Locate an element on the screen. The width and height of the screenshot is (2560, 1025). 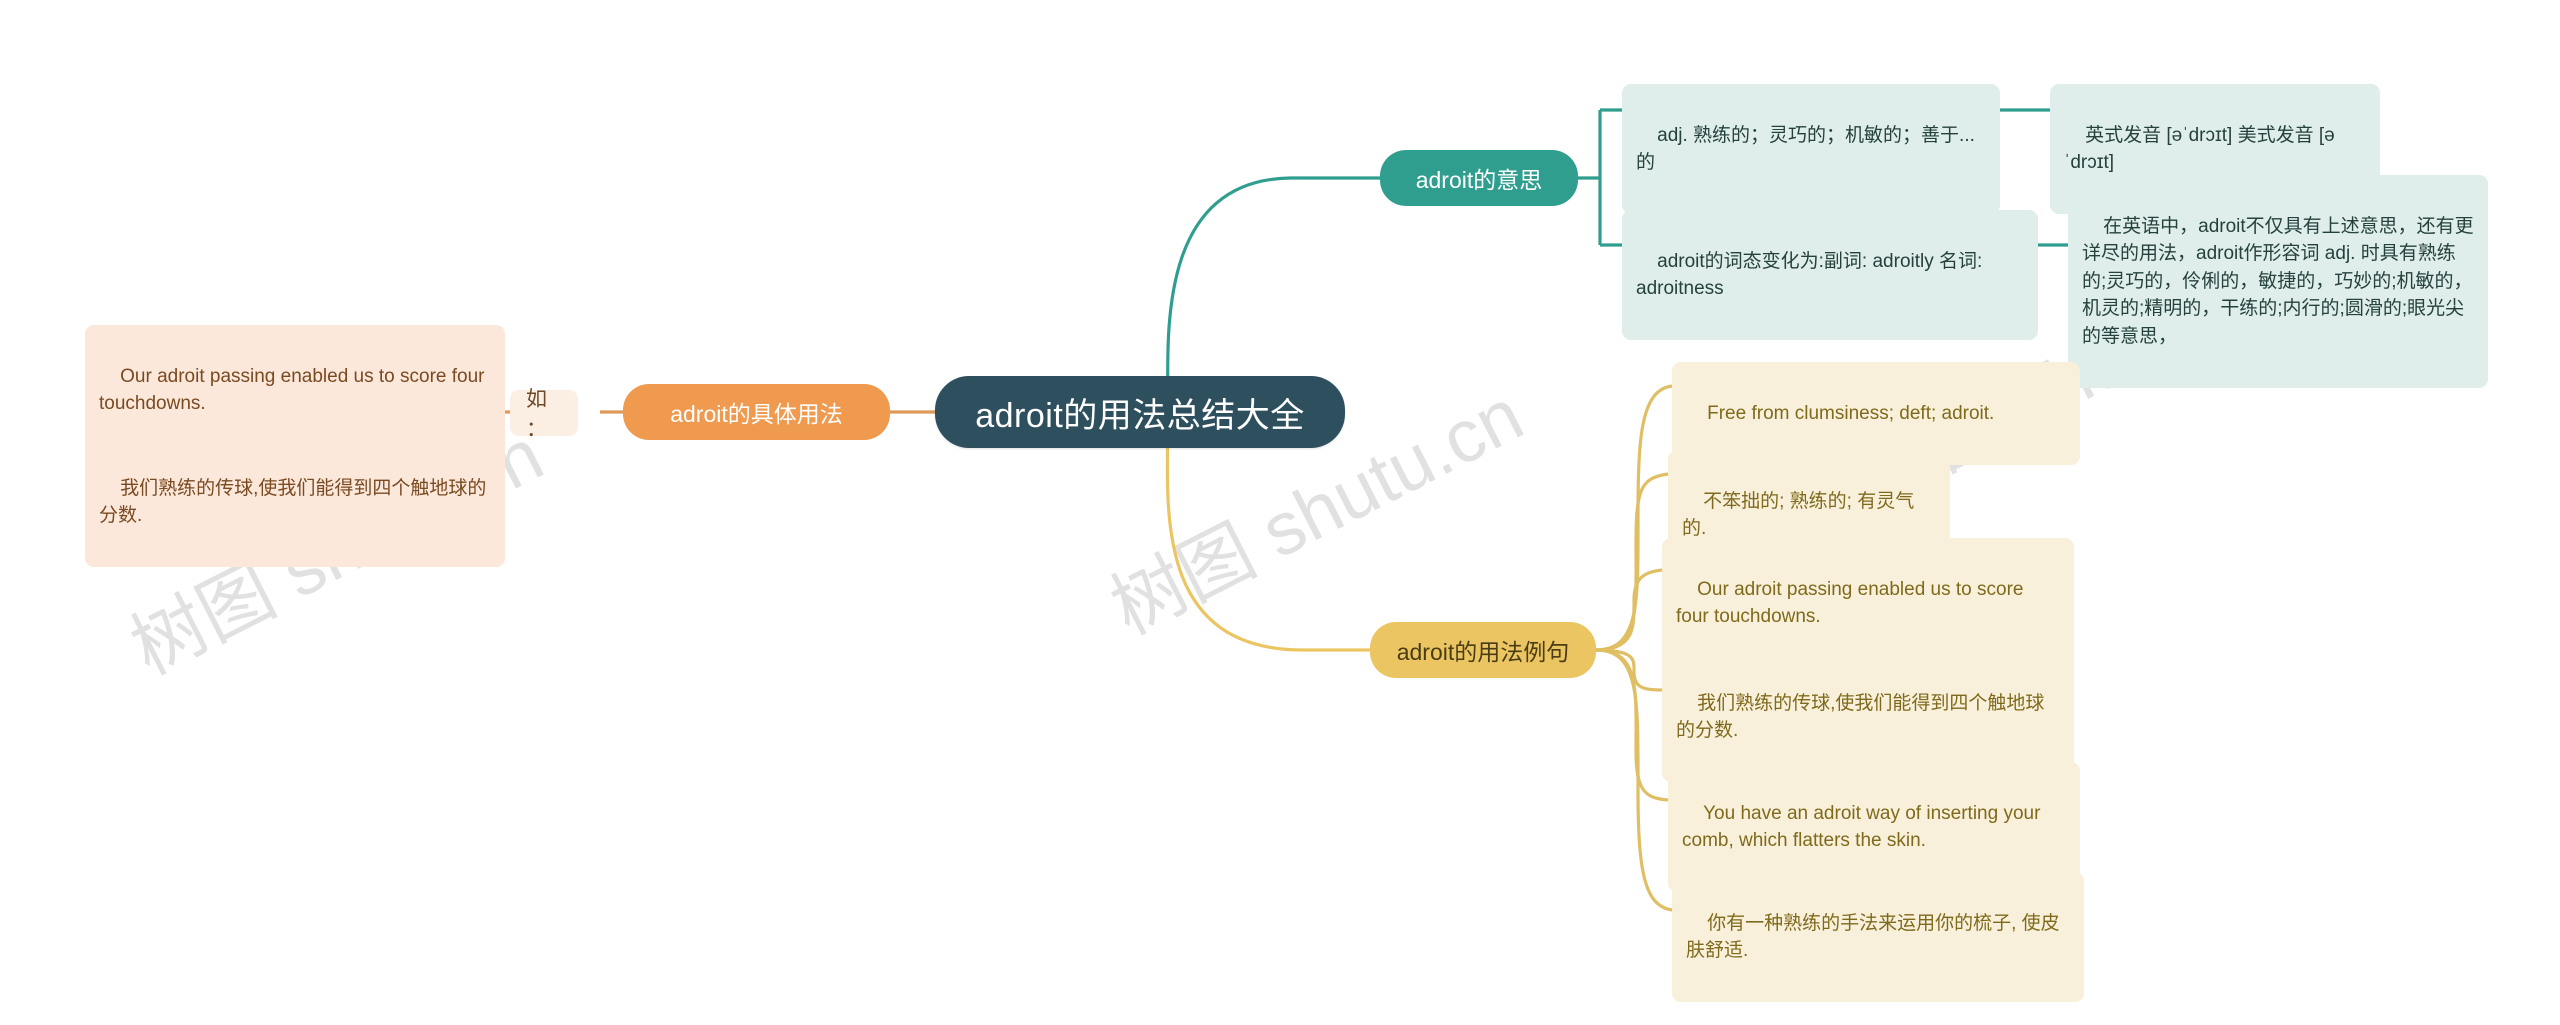
leaf-example-6-text: 你有一种熟练的手法来运用你的梳子, 使皮肤舒适. is located at coordinates (1873, 937).